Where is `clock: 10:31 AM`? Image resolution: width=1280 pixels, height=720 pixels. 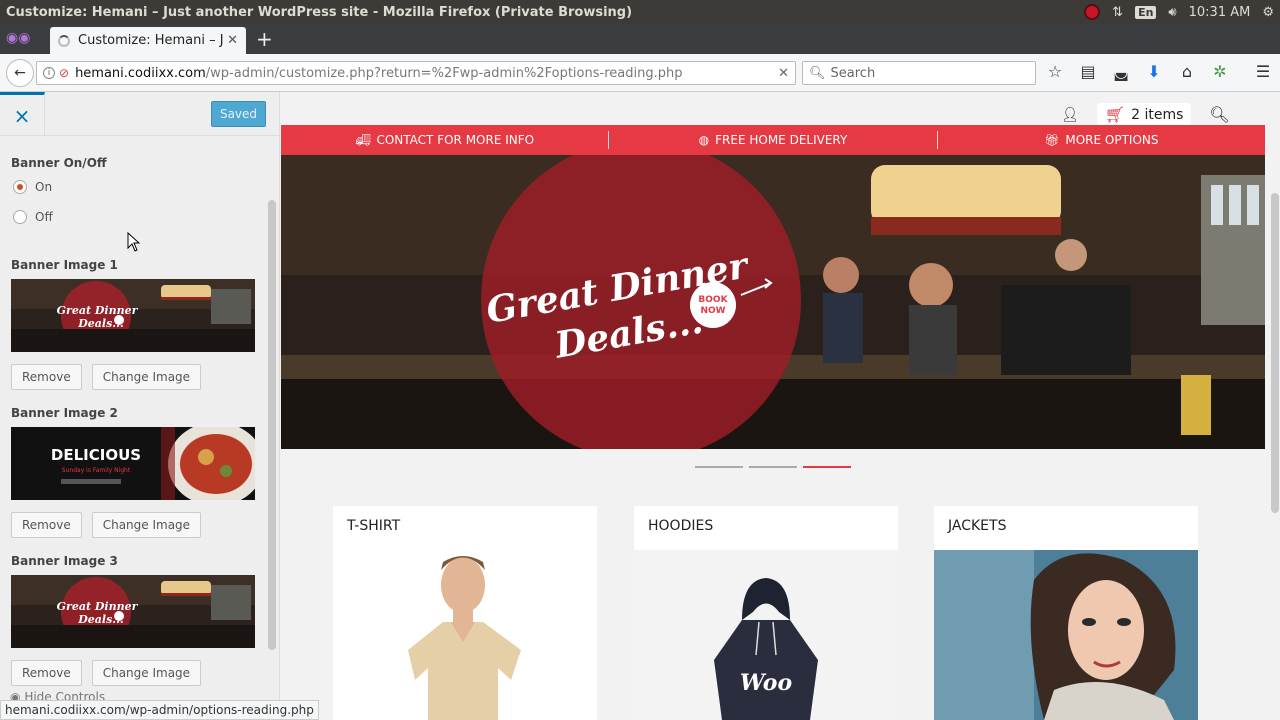 clock: 10:31 AM is located at coordinates (1220, 12).